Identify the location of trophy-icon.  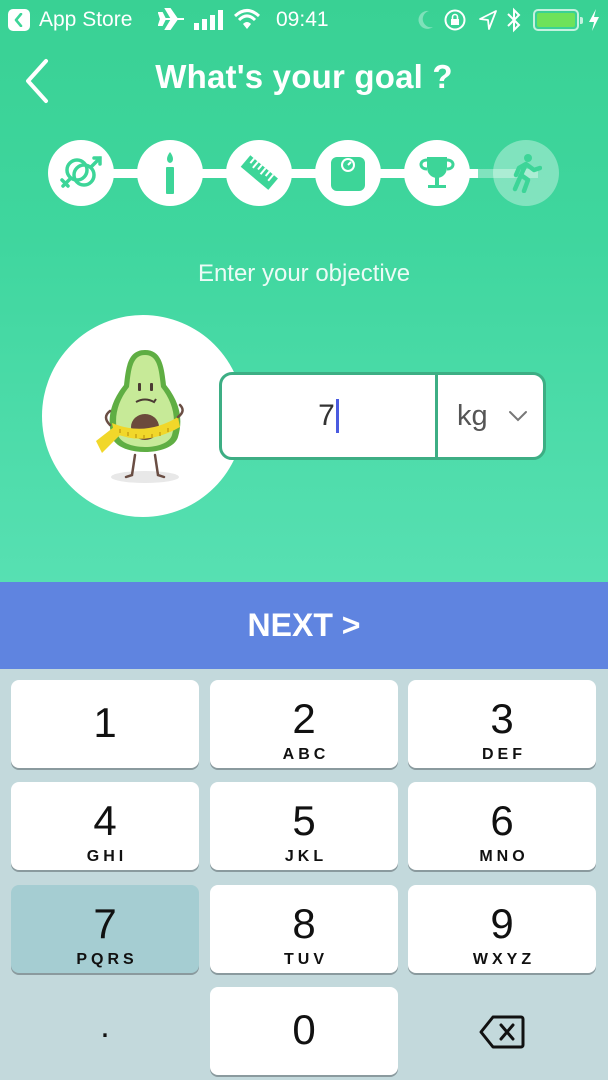
(437, 172).